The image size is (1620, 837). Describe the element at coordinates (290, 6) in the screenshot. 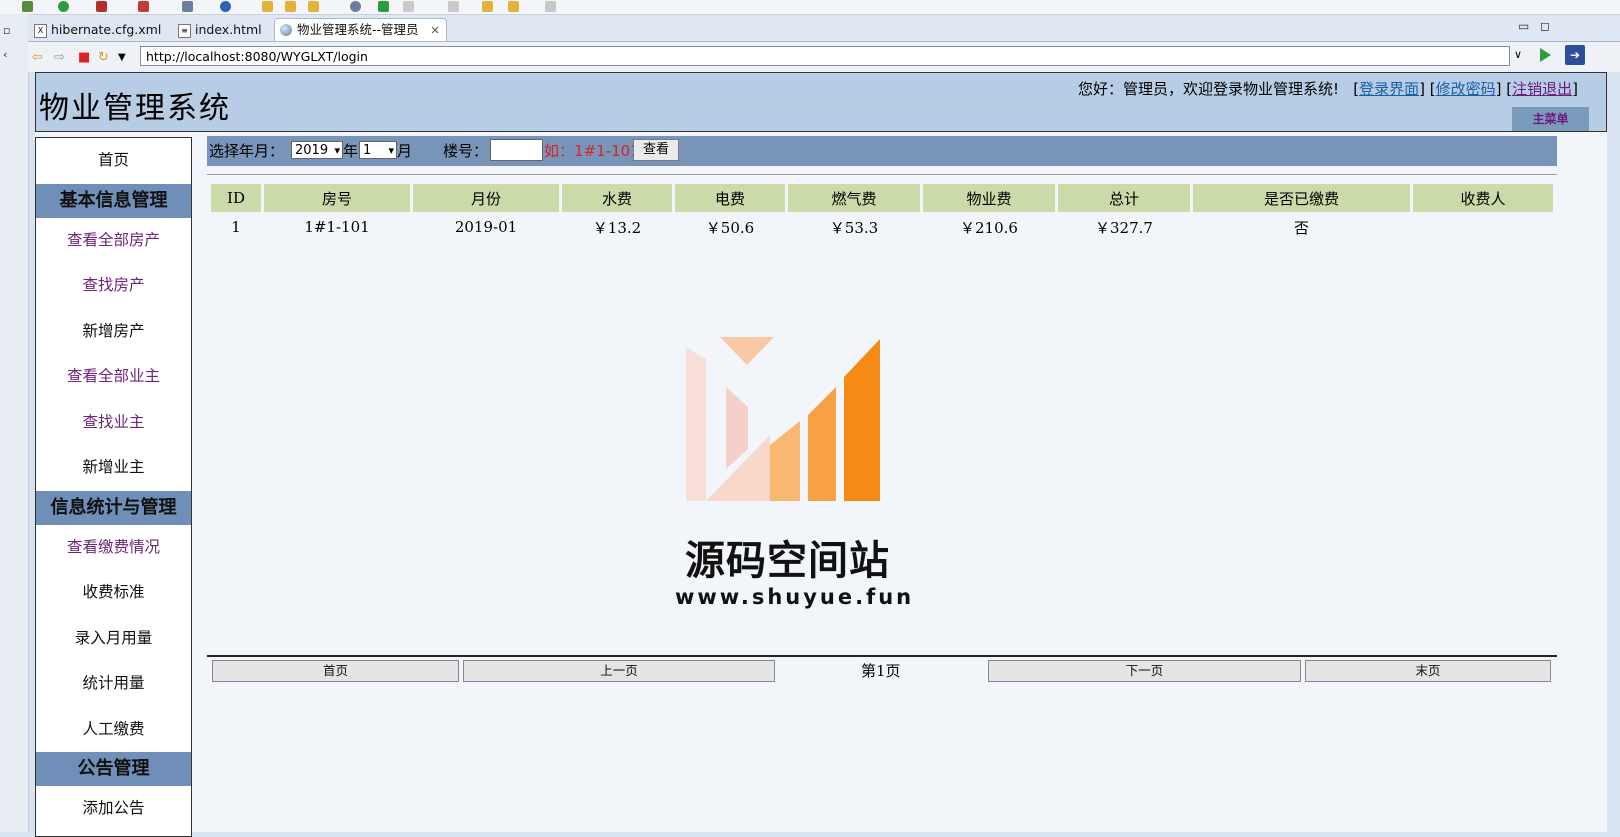

I see `open-folder-icon` at that location.